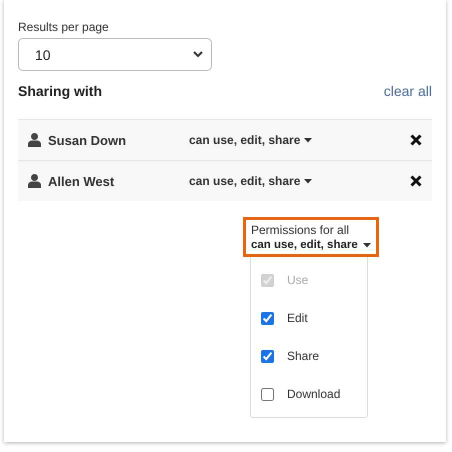 This screenshot has height=452, width=452. Describe the element at coordinates (297, 280) in the screenshot. I see `option-label: Use` at that location.